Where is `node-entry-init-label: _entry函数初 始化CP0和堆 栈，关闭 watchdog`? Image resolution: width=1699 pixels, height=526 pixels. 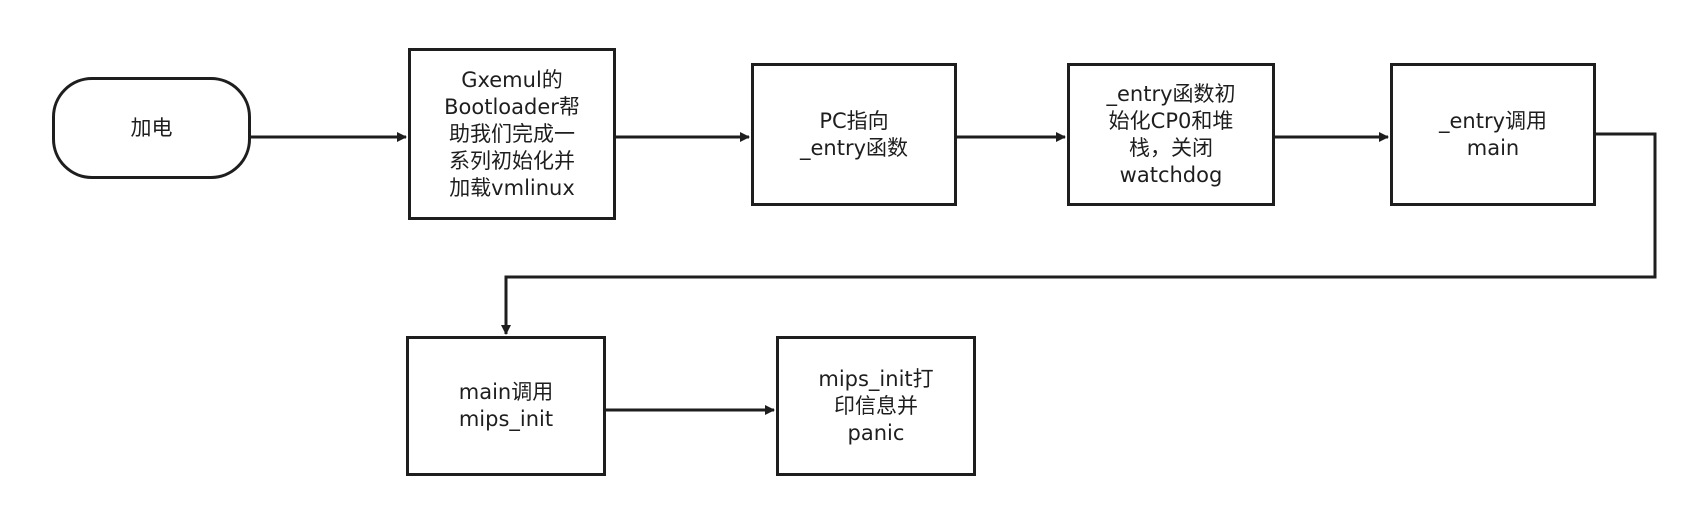 node-entry-init-label: _entry函数初 始化CP0和堆 栈，关闭 watchdog is located at coordinates (1171, 134).